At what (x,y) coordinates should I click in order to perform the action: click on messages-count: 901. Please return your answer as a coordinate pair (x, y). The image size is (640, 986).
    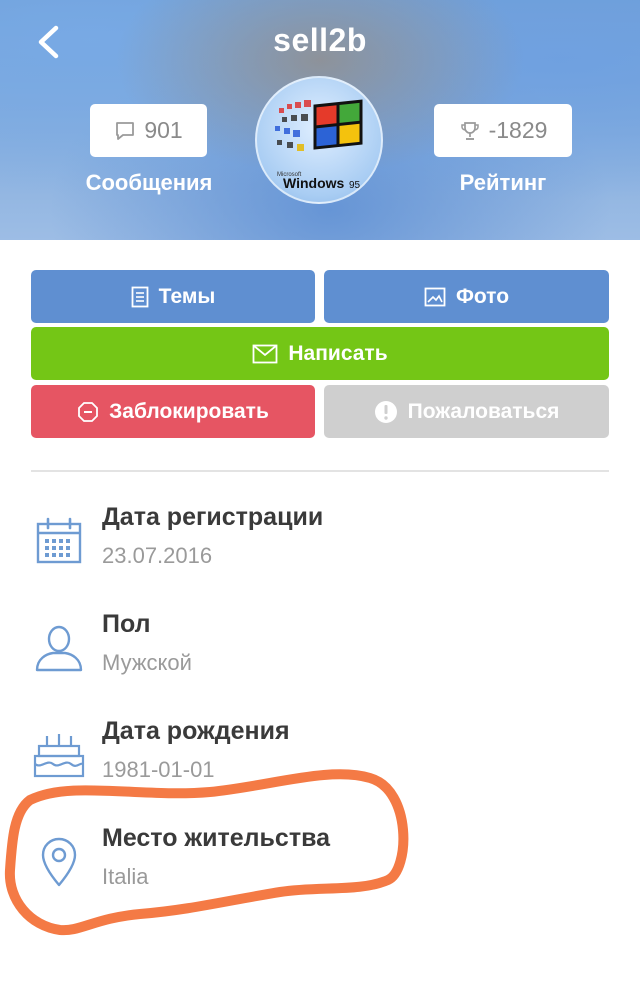
    Looking at the image, I should click on (163, 130).